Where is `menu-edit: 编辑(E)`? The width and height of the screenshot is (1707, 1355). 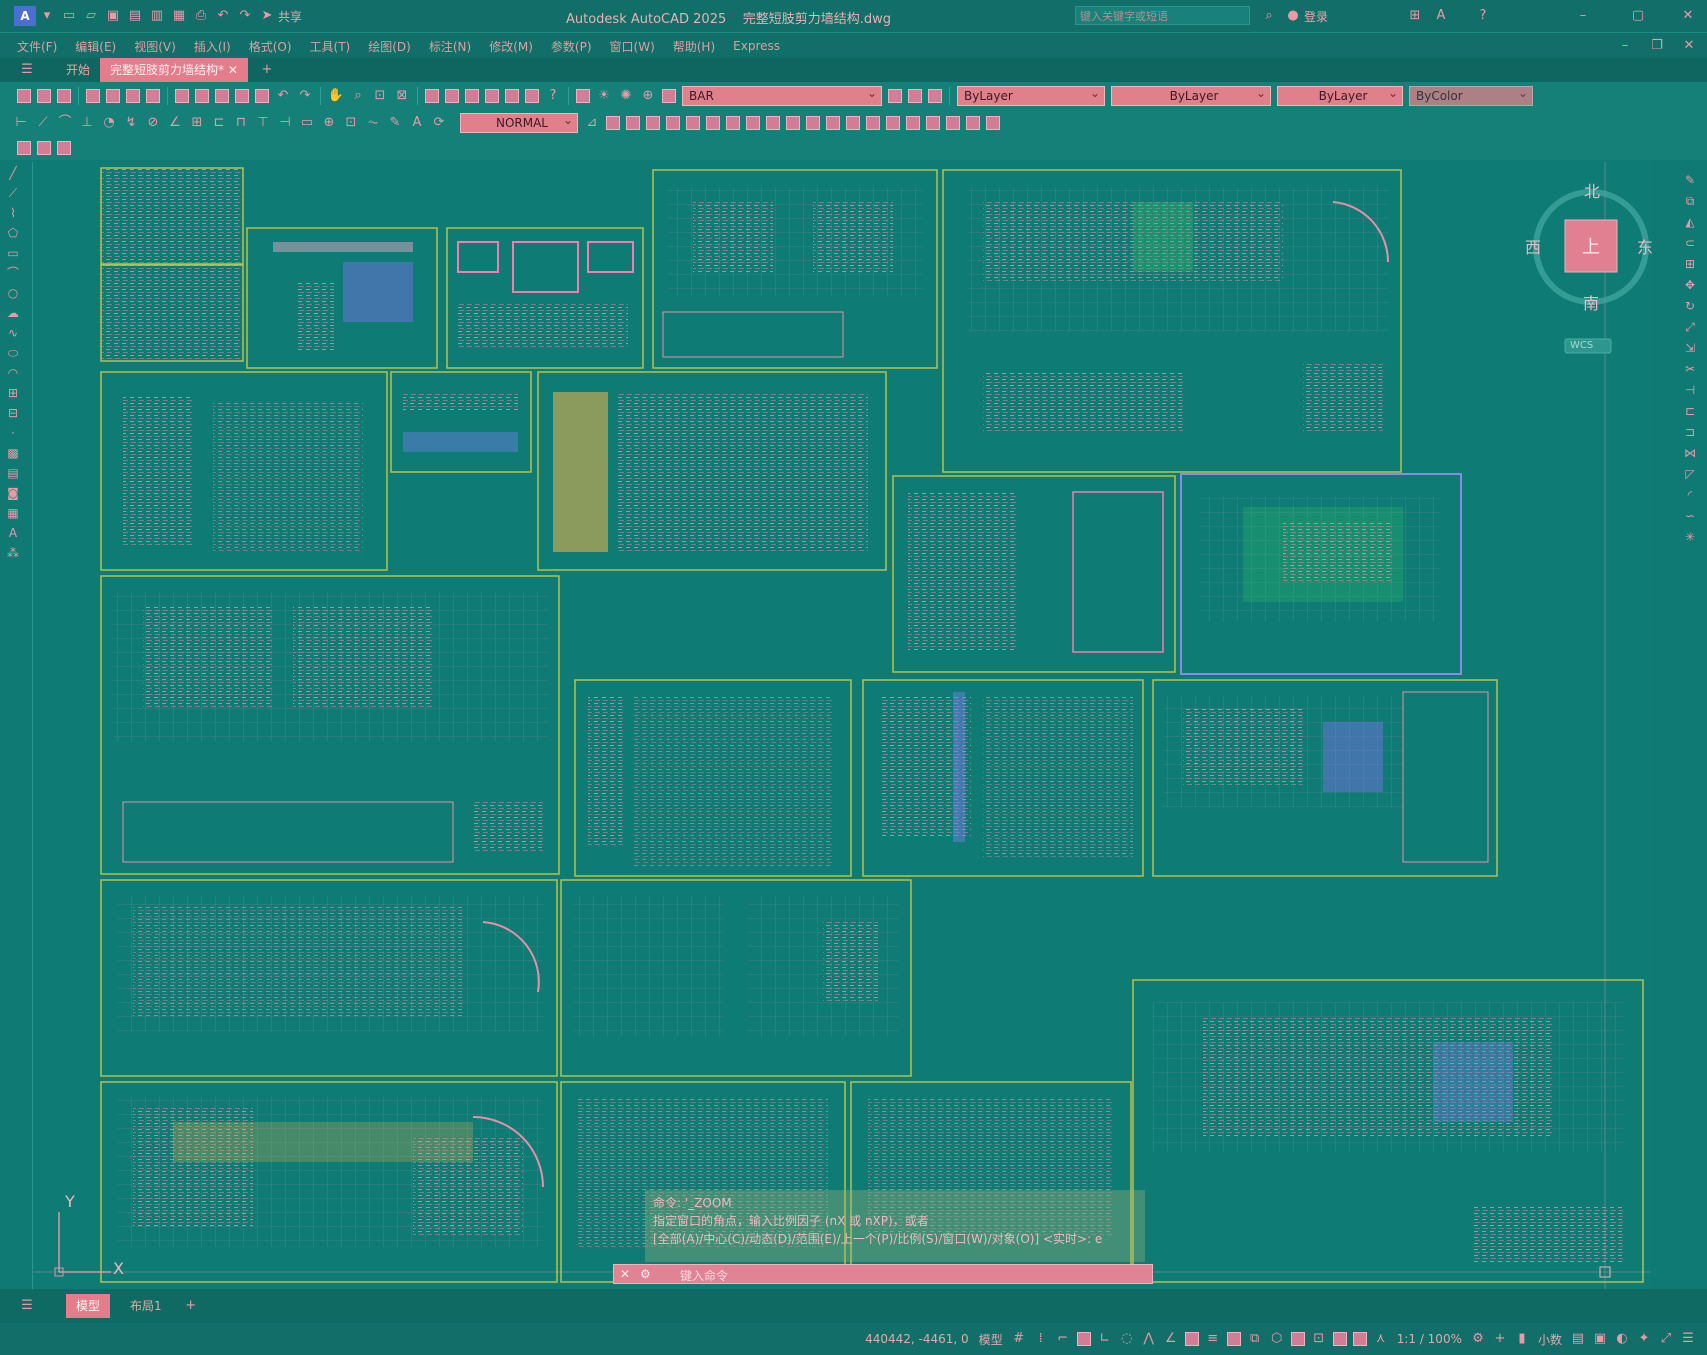 menu-edit: 编辑(E) is located at coordinates (95, 46).